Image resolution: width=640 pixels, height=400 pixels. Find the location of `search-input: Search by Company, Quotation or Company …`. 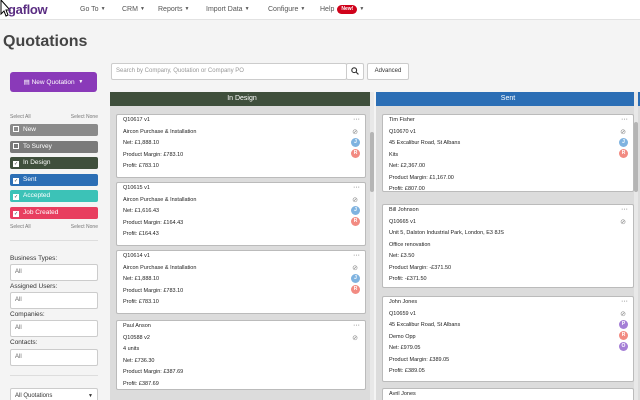

search-input: Search by Company, Quotation or Company … is located at coordinates (229, 71).